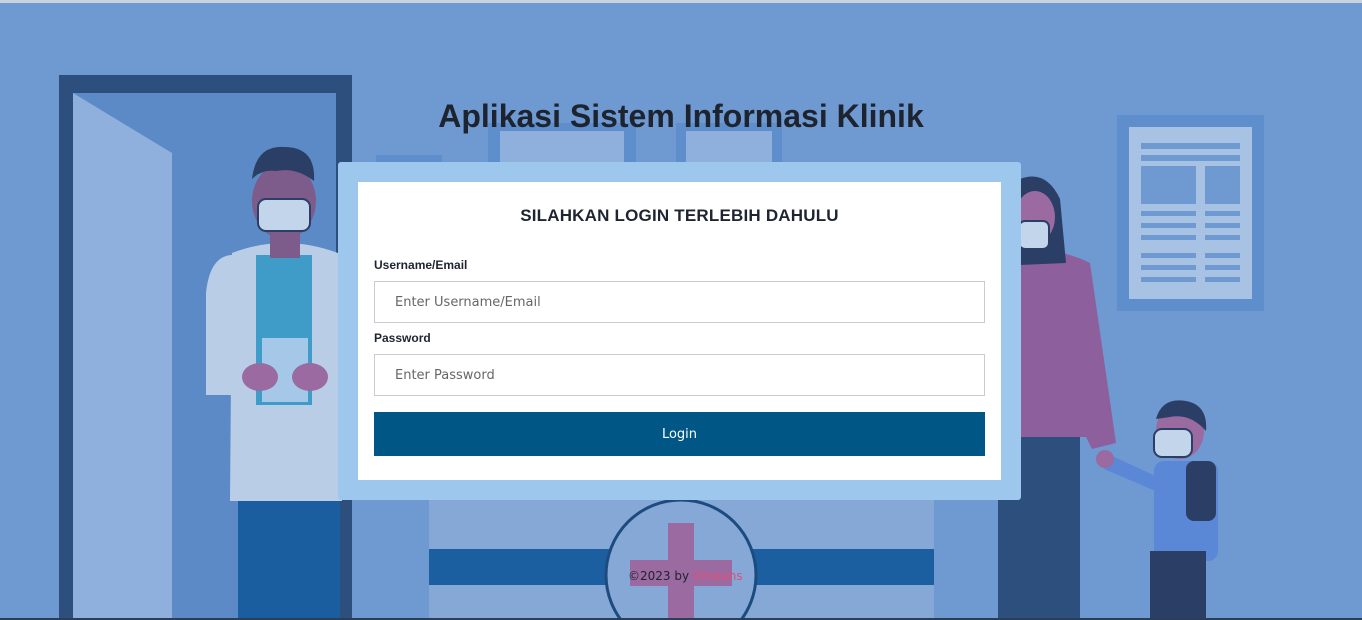 The width and height of the screenshot is (1362, 620). What do you see at coordinates (679, 375) in the screenshot?
I see `password-input` at bounding box center [679, 375].